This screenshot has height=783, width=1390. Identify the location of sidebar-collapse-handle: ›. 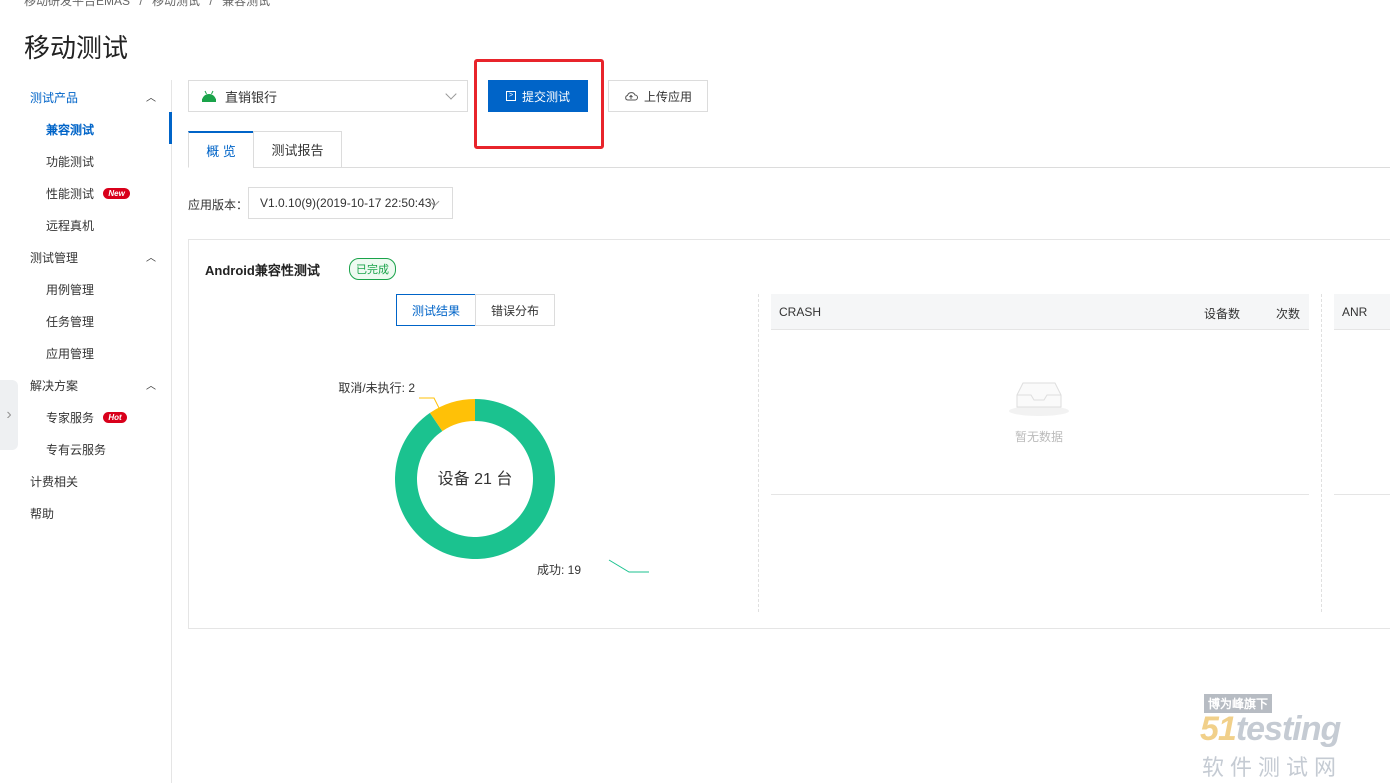
(9, 415).